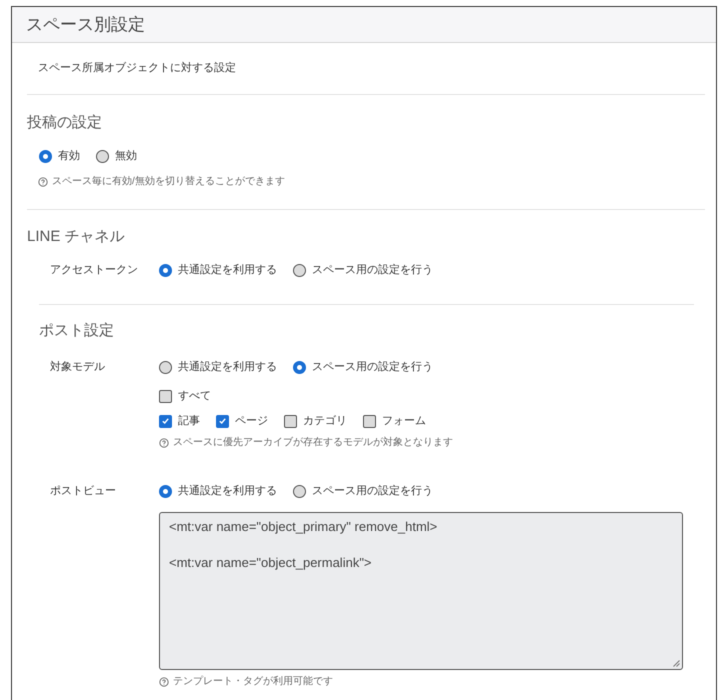 The width and height of the screenshot is (728, 700). I want to click on help-text: スペースに優先アーカイブが存在するモデルが対象となります, so click(313, 443).